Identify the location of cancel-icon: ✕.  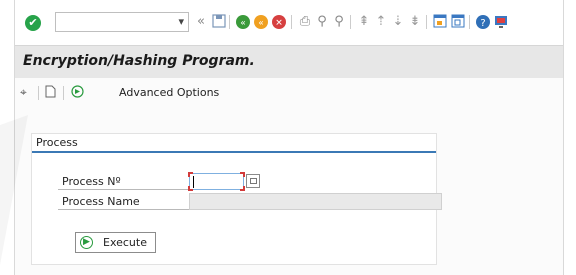
(279, 22).